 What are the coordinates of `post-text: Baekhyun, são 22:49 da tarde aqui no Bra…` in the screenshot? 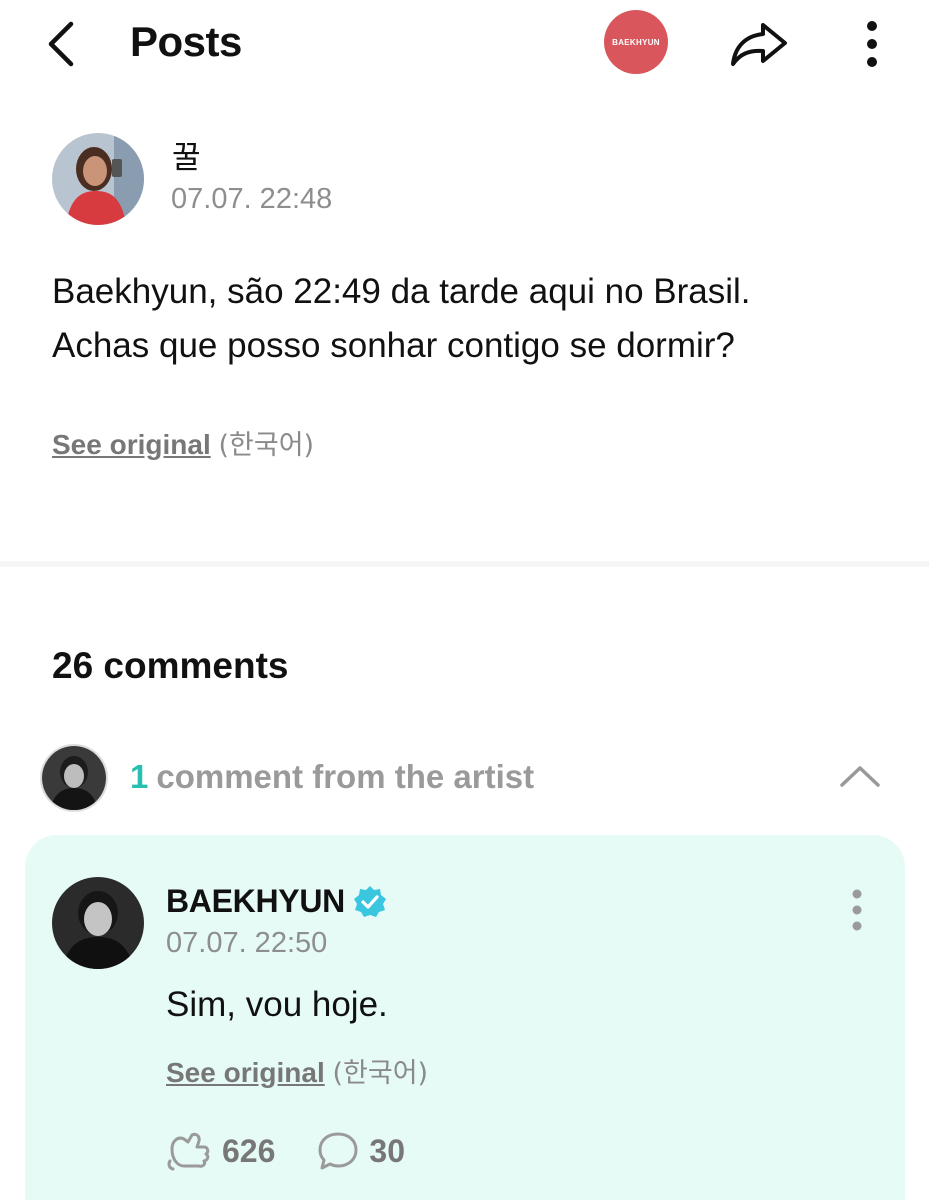 It's located at (482, 319).